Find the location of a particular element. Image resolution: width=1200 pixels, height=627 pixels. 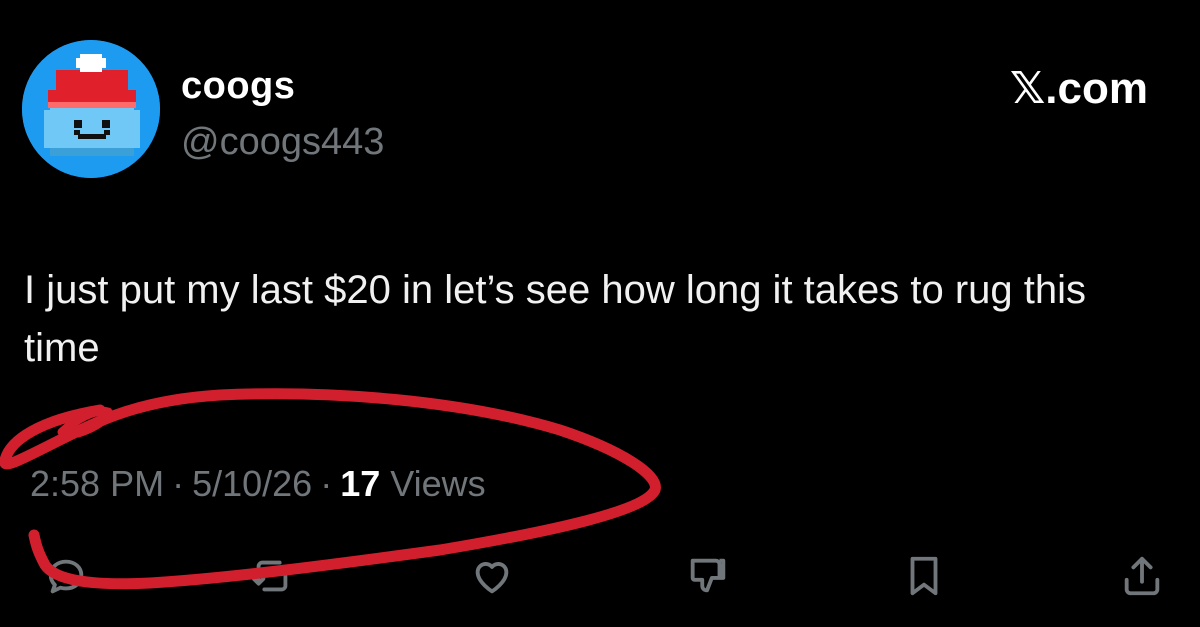

tweet-time: 2:58 PM is located at coordinates (97, 483).